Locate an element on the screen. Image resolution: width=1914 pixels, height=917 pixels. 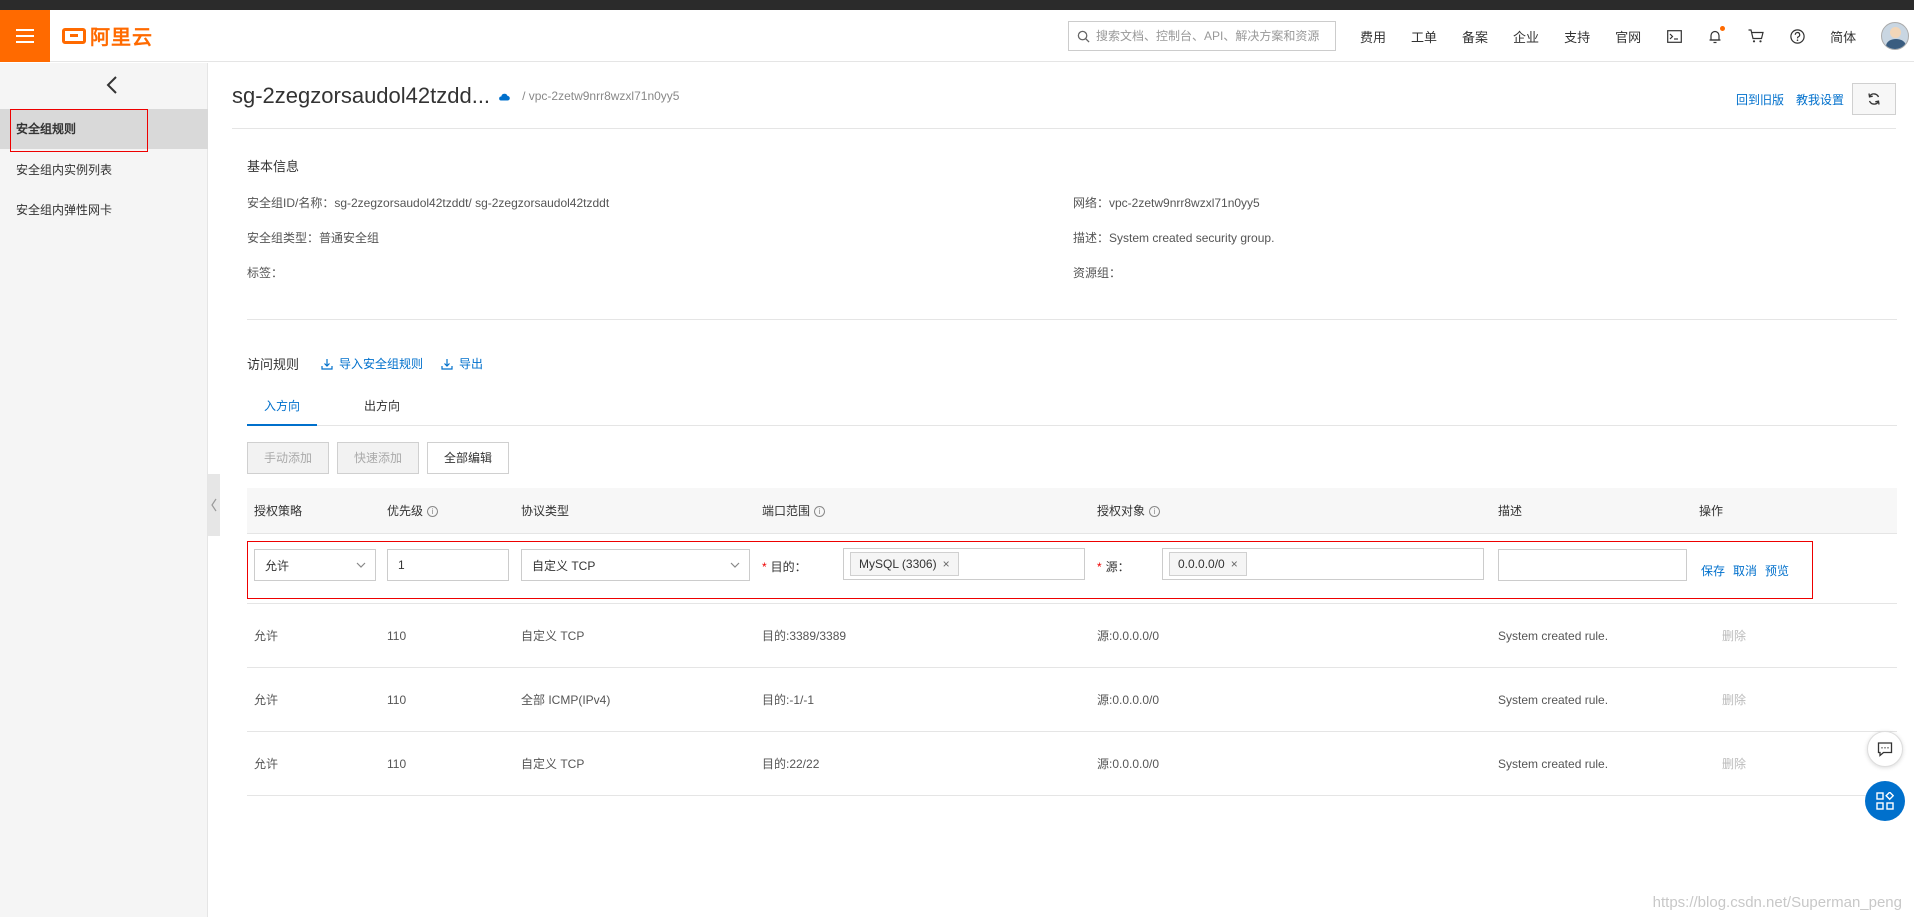
cloud-icon is located at coordinates (504, 96).